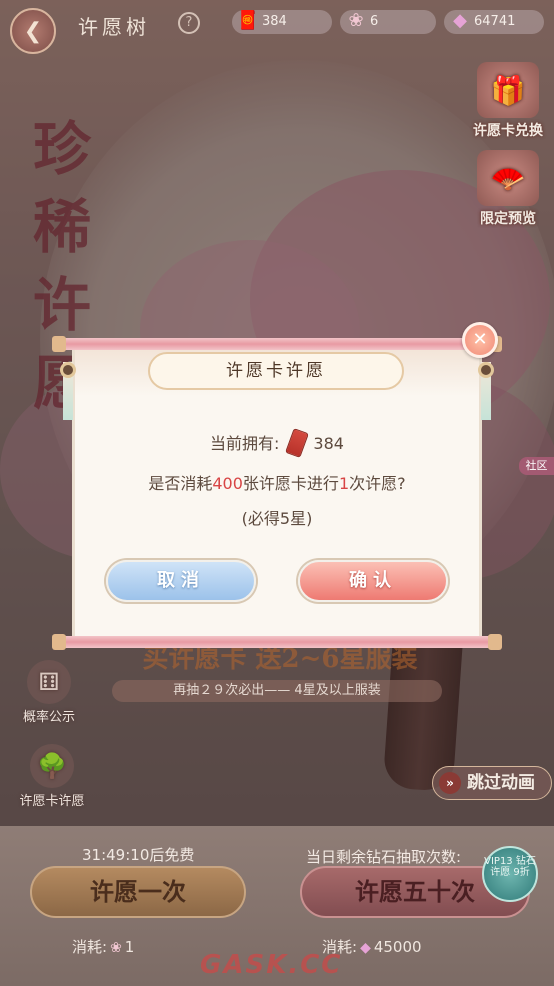 The image size is (554, 986). I want to click on back-button: ❮, so click(33, 31).